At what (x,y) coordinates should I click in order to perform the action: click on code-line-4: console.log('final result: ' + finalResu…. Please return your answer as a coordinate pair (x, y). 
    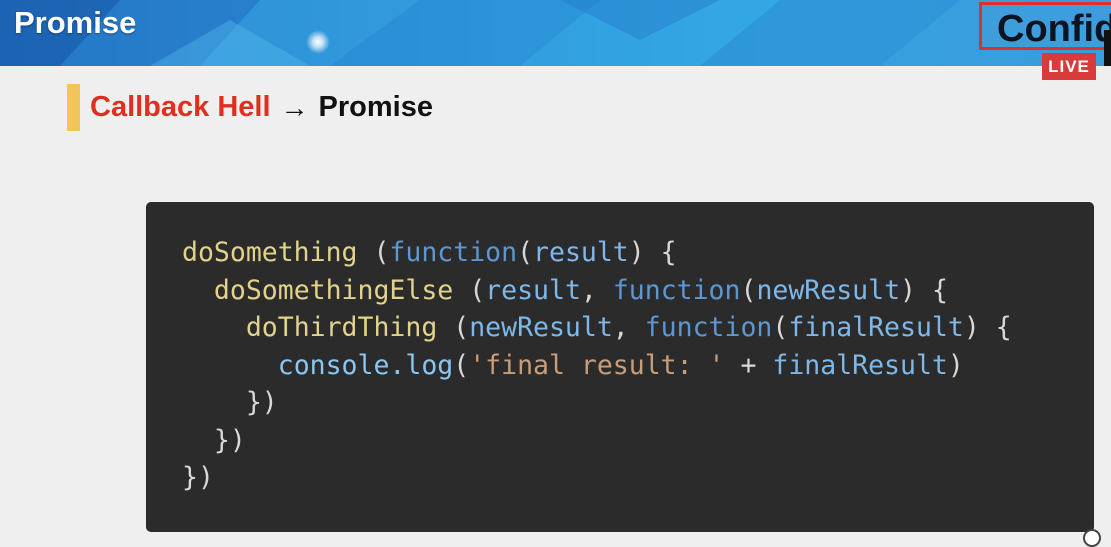
    Looking at the image, I should click on (620, 365).